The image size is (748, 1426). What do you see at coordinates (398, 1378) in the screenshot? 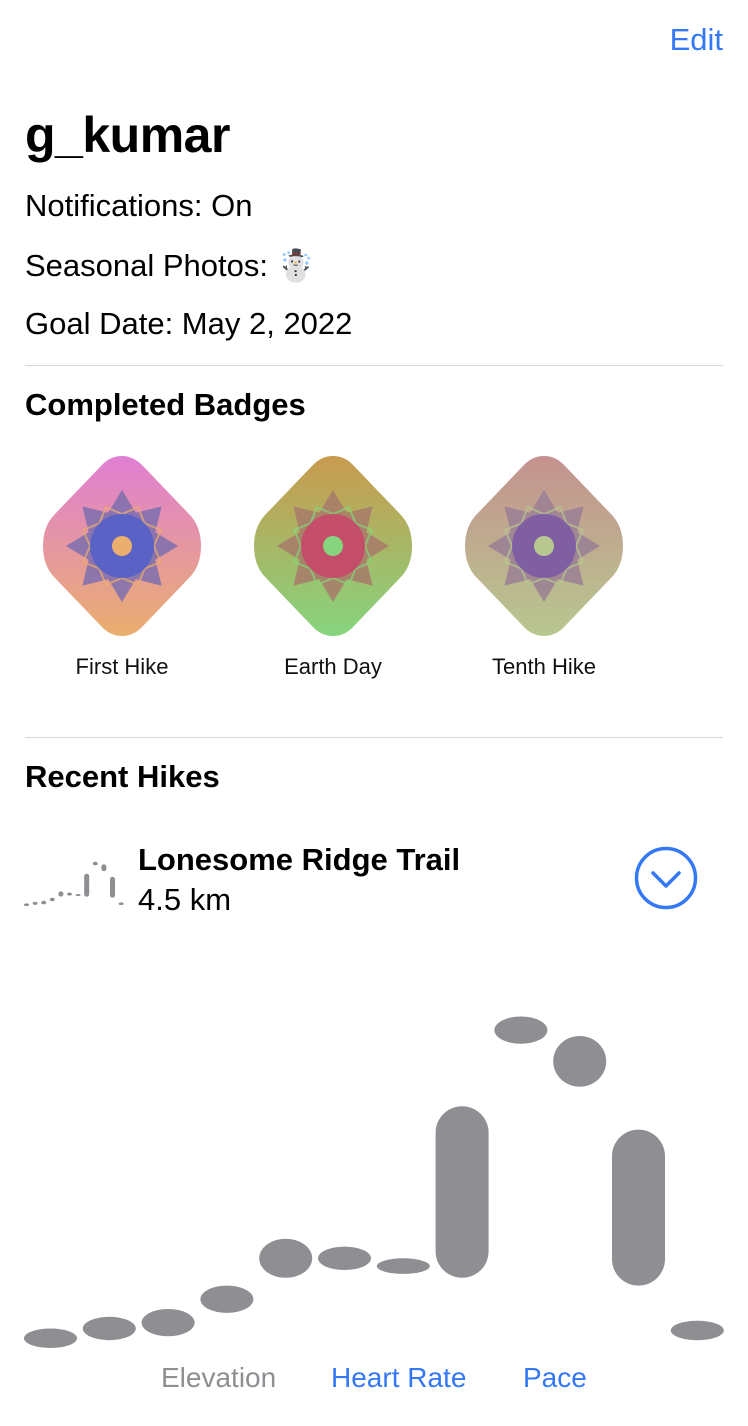
I see `metric-heart-rate-button: Heart Rate` at bounding box center [398, 1378].